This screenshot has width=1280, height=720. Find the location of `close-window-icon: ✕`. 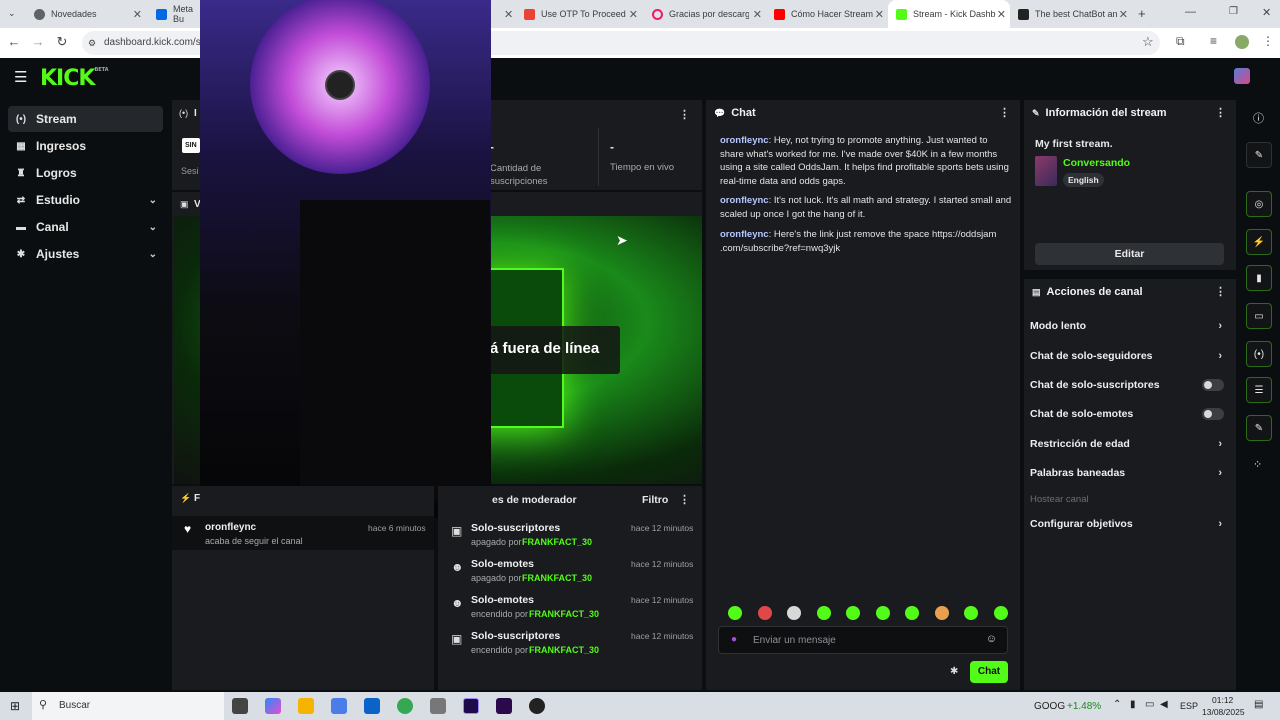

close-window-icon: ✕ is located at coordinates (1266, 12).